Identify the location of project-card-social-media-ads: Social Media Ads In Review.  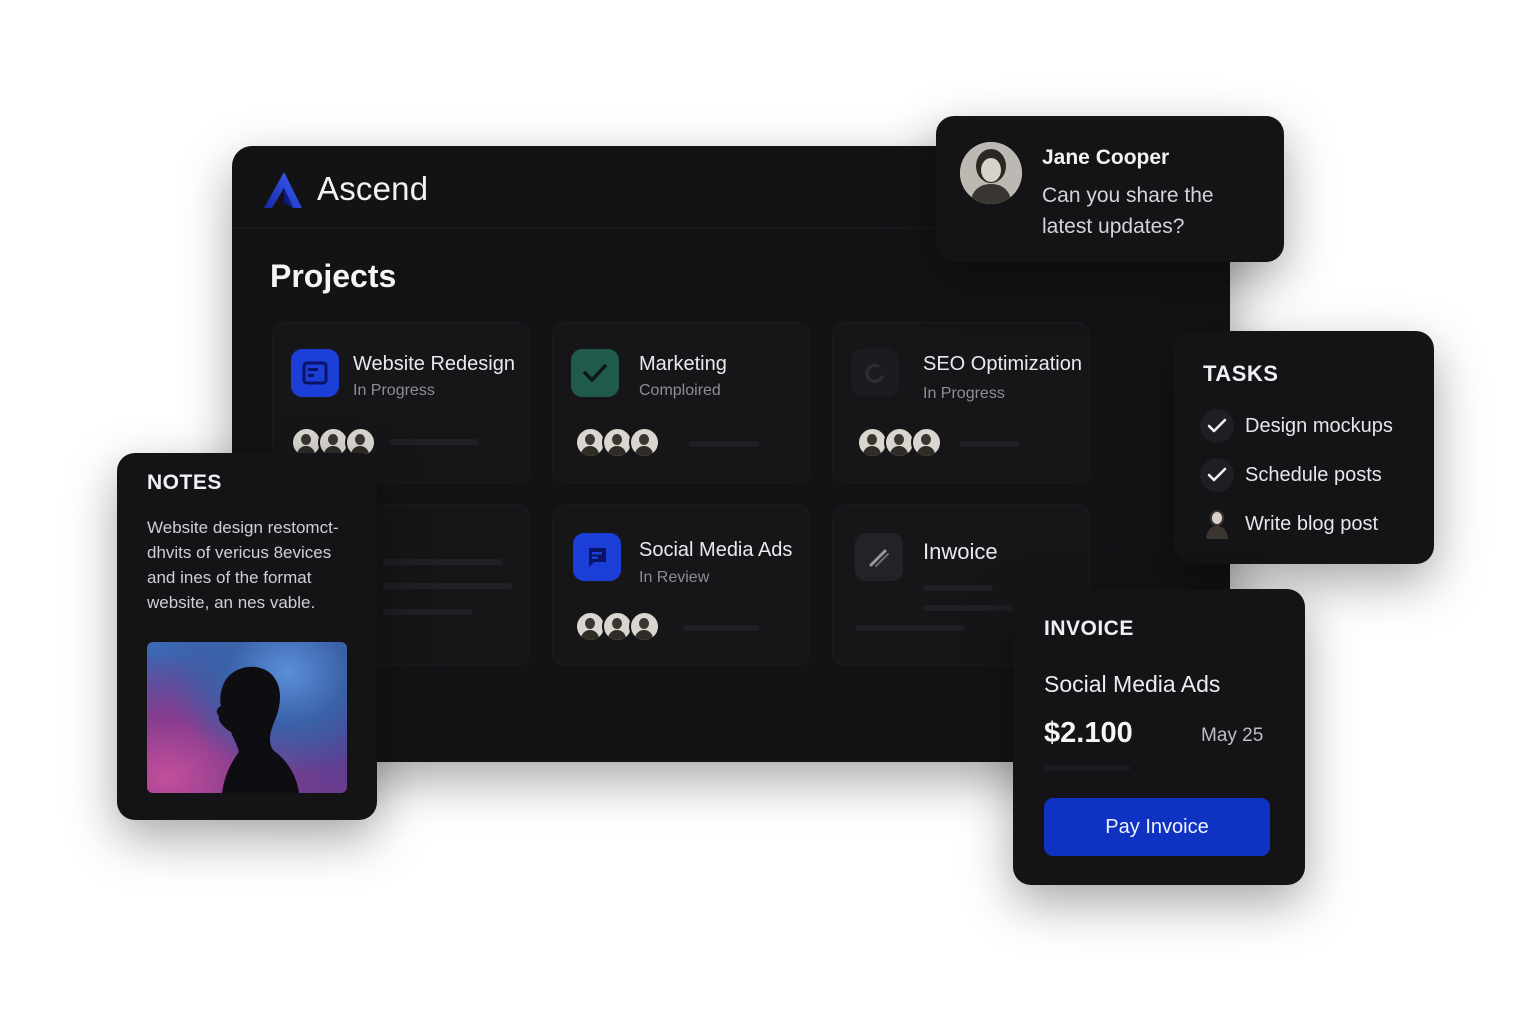
(681, 585).